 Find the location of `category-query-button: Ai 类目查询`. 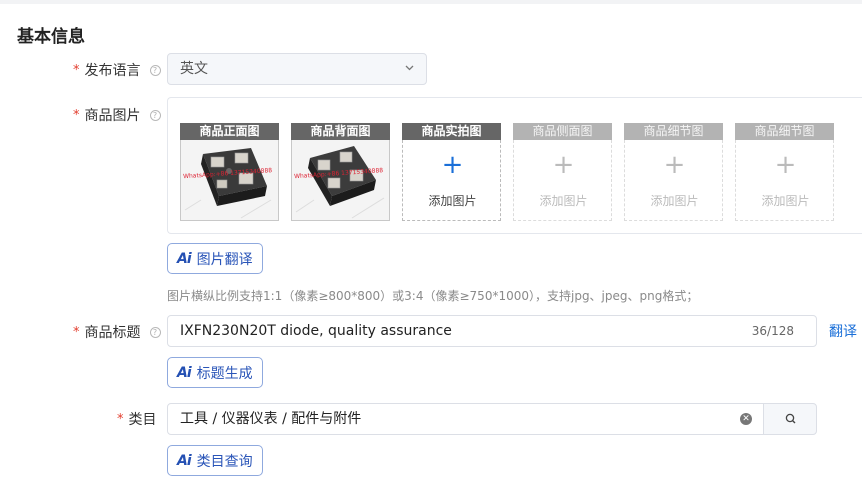

category-query-button: Ai 类目查询 is located at coordinates (215, 460).